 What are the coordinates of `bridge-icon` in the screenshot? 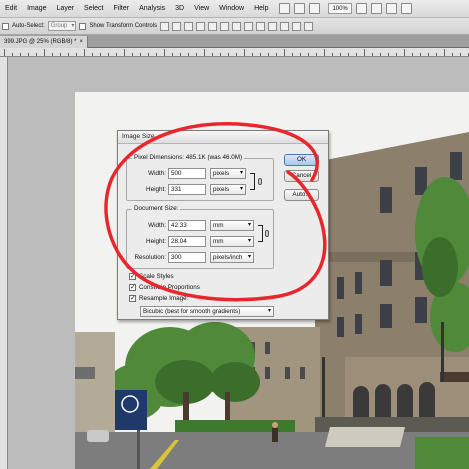 It's located at (285, 8).